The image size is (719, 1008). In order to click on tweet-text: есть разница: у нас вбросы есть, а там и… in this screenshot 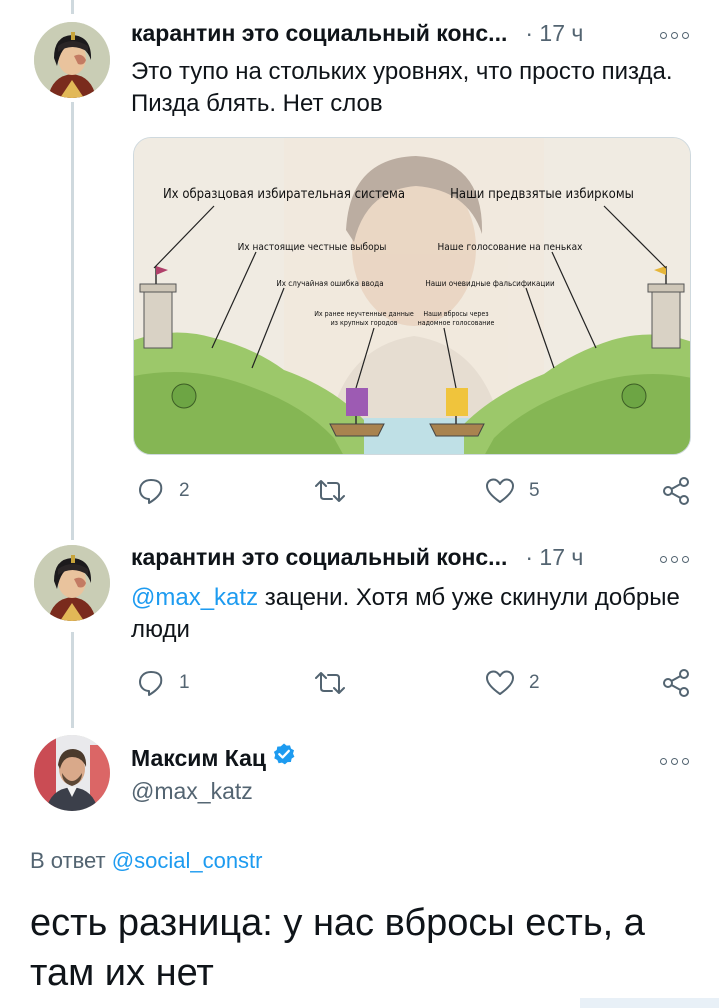, I will do `click(337, 948)`.